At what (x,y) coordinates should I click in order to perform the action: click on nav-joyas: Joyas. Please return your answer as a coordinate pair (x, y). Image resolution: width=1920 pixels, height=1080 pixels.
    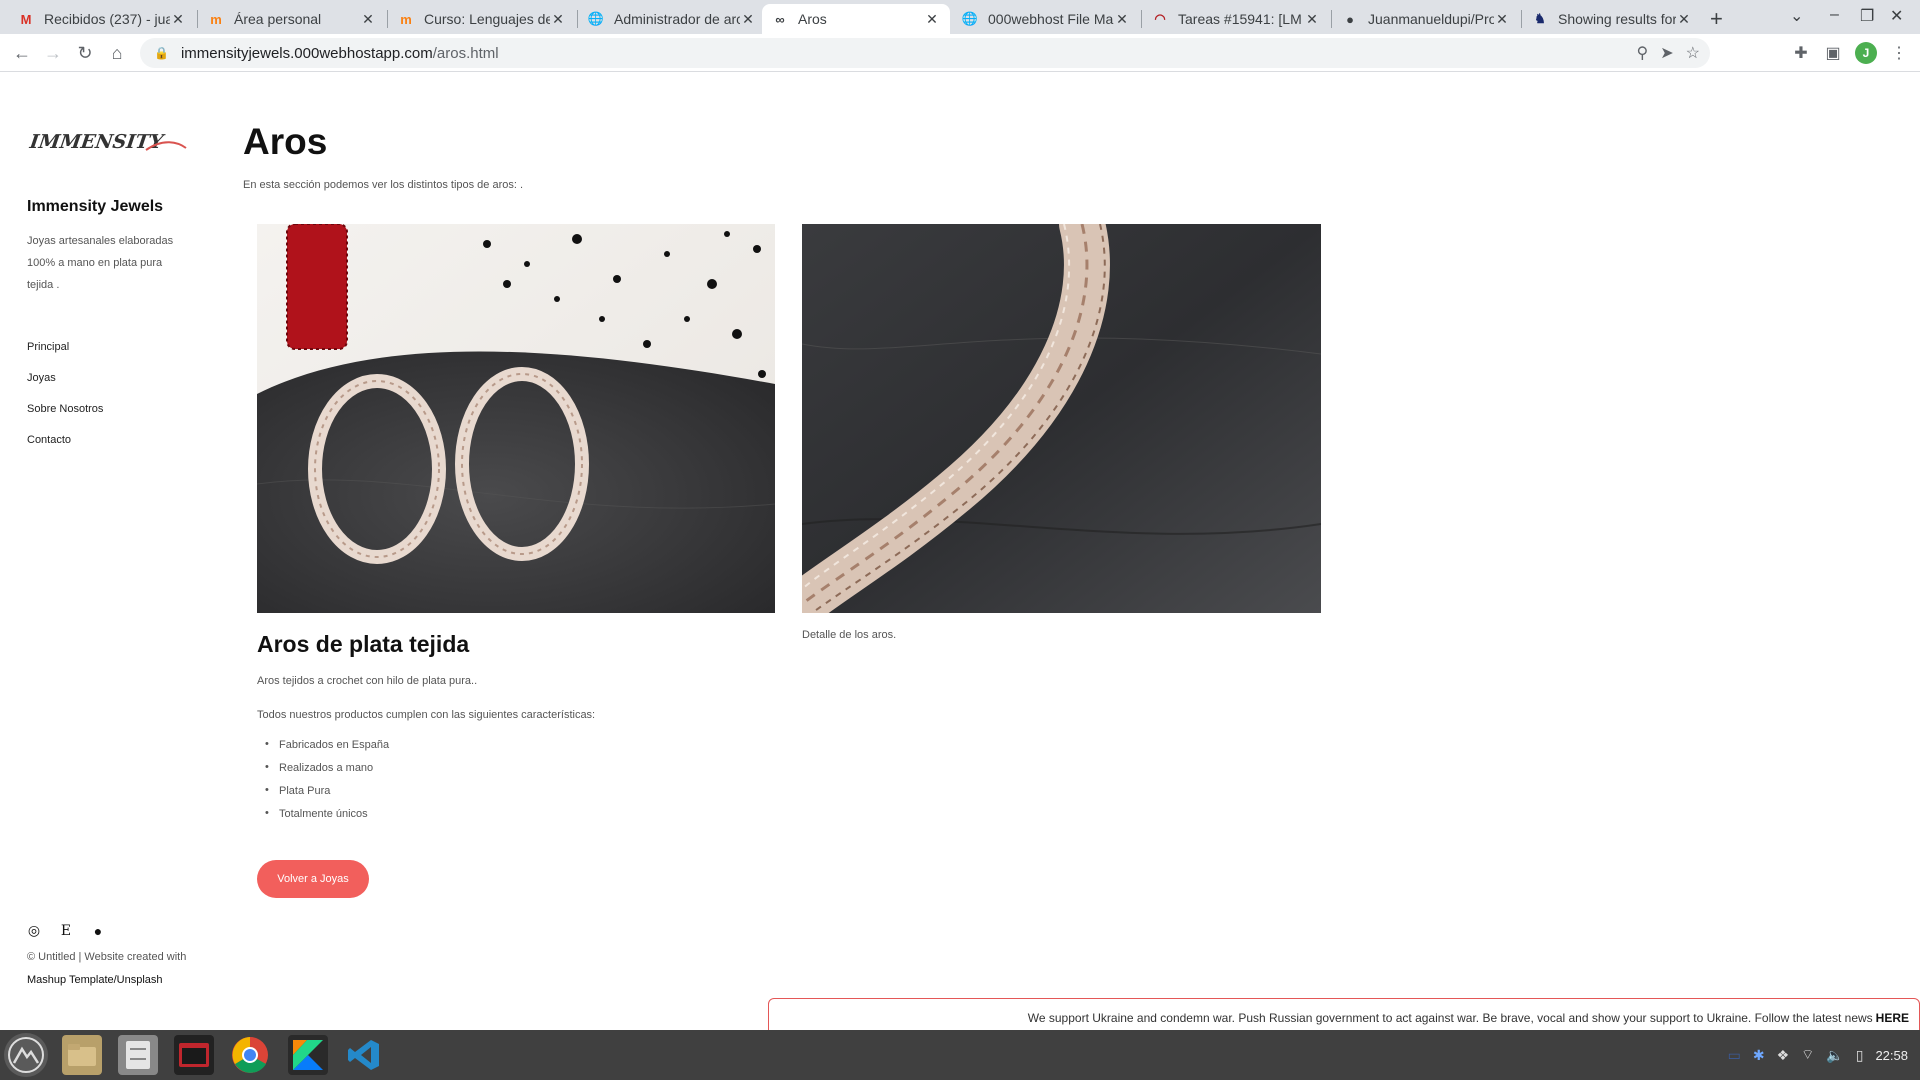
    Looking at the image, I should click on (65, 386).